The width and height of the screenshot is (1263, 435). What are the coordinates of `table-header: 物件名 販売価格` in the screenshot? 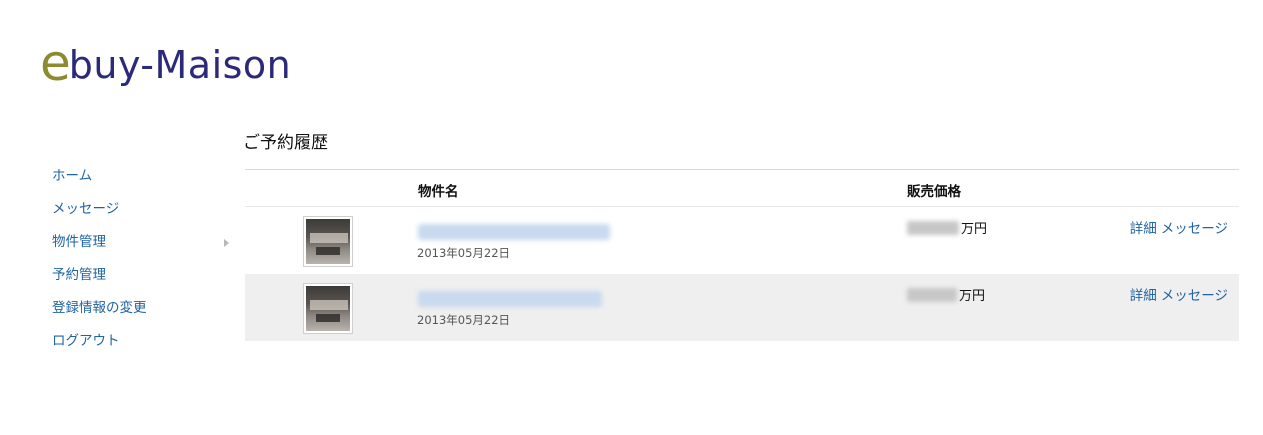 It's located at (742, 188).